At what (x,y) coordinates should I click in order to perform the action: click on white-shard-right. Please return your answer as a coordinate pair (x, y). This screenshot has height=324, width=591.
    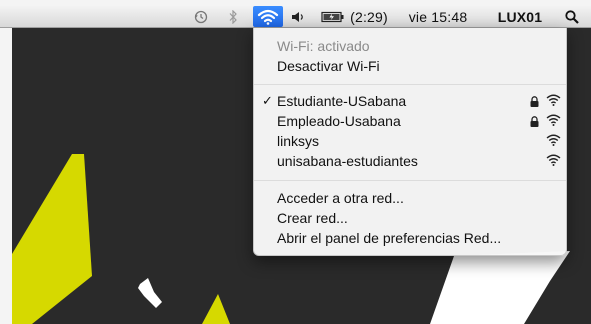
    Looking at the image, I should click on (500, 287).